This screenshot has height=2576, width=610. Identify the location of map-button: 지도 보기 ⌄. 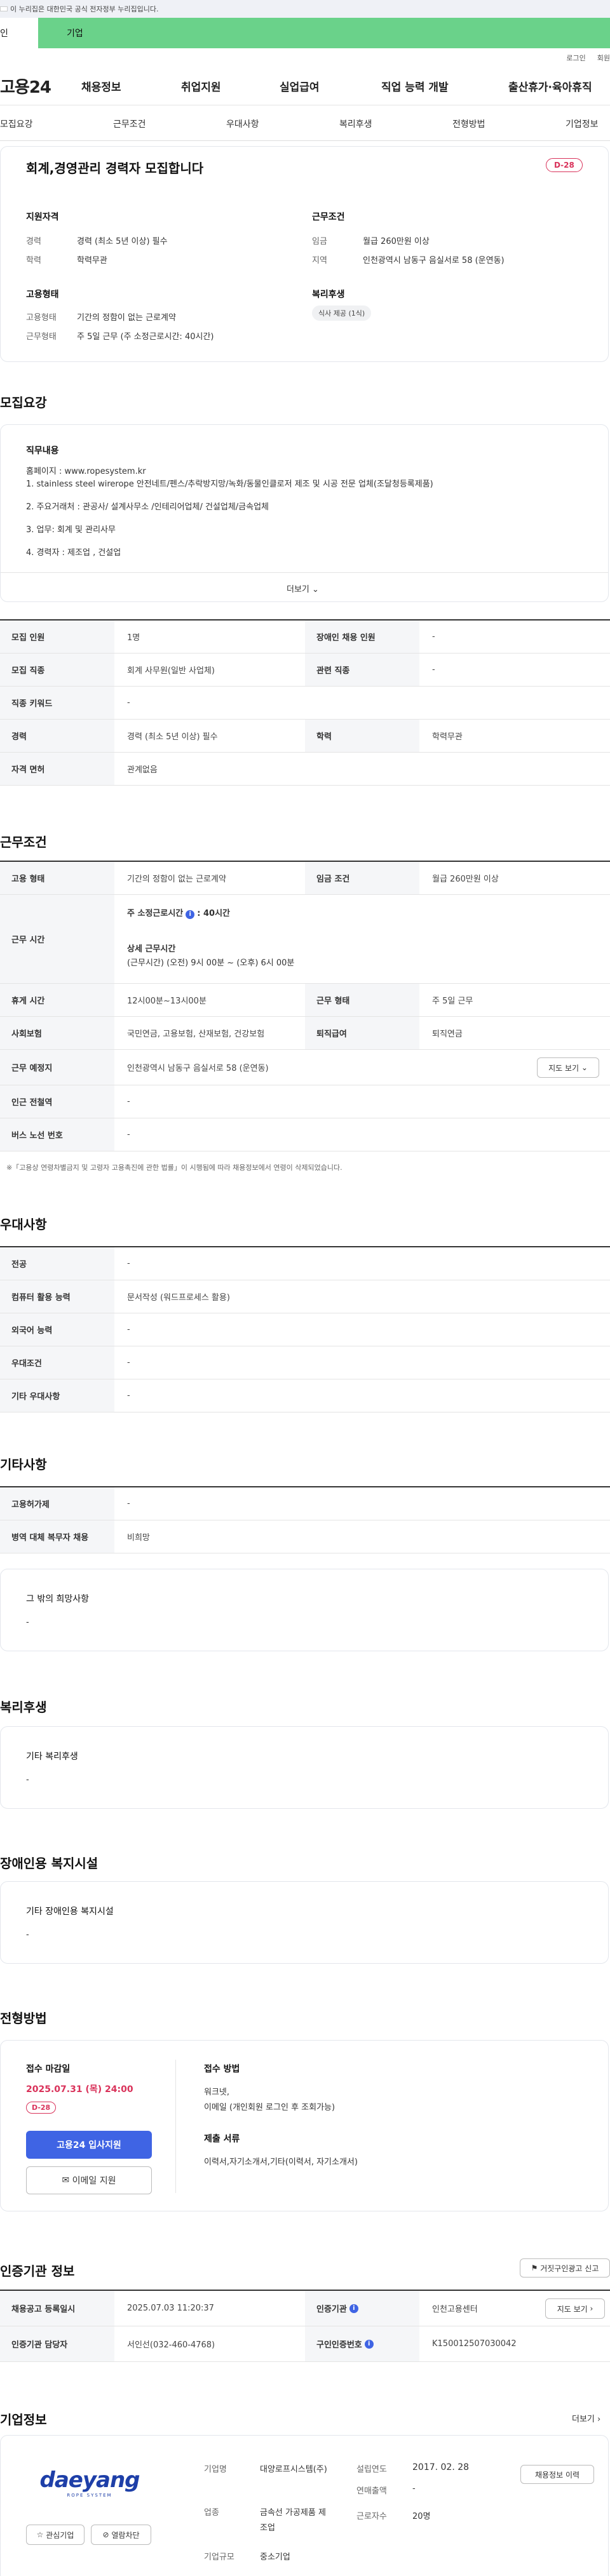
(568, 1067).